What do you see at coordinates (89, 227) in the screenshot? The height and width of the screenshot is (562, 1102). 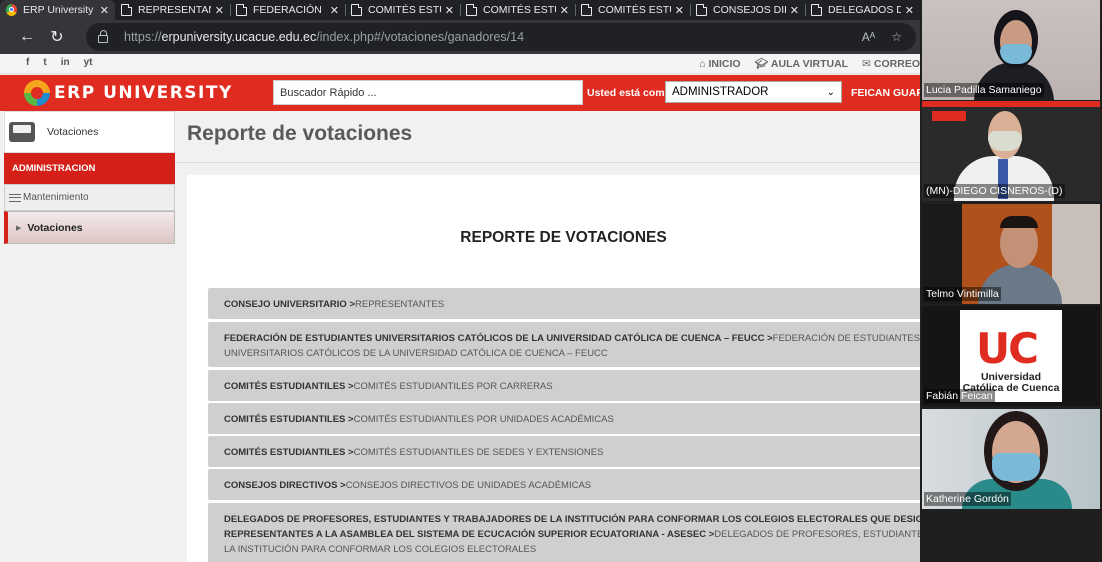 I see `sidebar-item-votaciones: ▶ Votaciones` at bounding box center [89, 227].